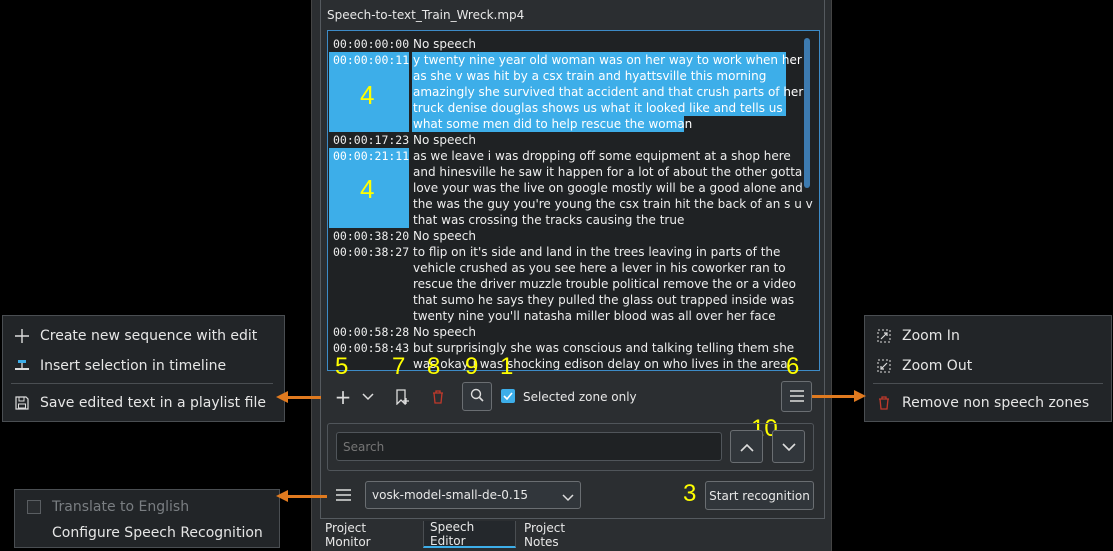 This screenshot has height=551, width=1113. Describe the element at coordinates (139, 403) in the screenshot. I see `menu-item-save-playlist: Save edited text in a playlist file` at that location.